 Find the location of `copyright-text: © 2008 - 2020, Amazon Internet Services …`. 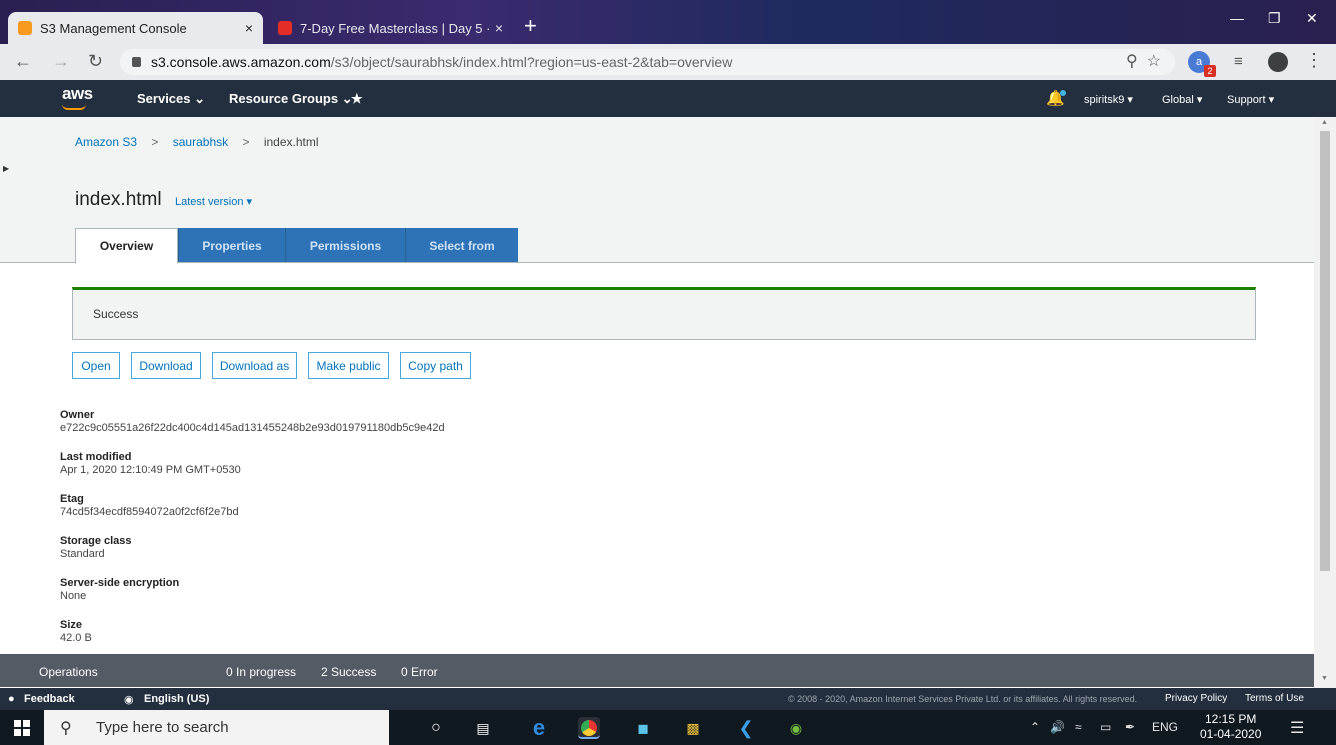

copyright-text: © 2008 - 2020, Amazon Internet Services … is located at coordinates (963, 699).